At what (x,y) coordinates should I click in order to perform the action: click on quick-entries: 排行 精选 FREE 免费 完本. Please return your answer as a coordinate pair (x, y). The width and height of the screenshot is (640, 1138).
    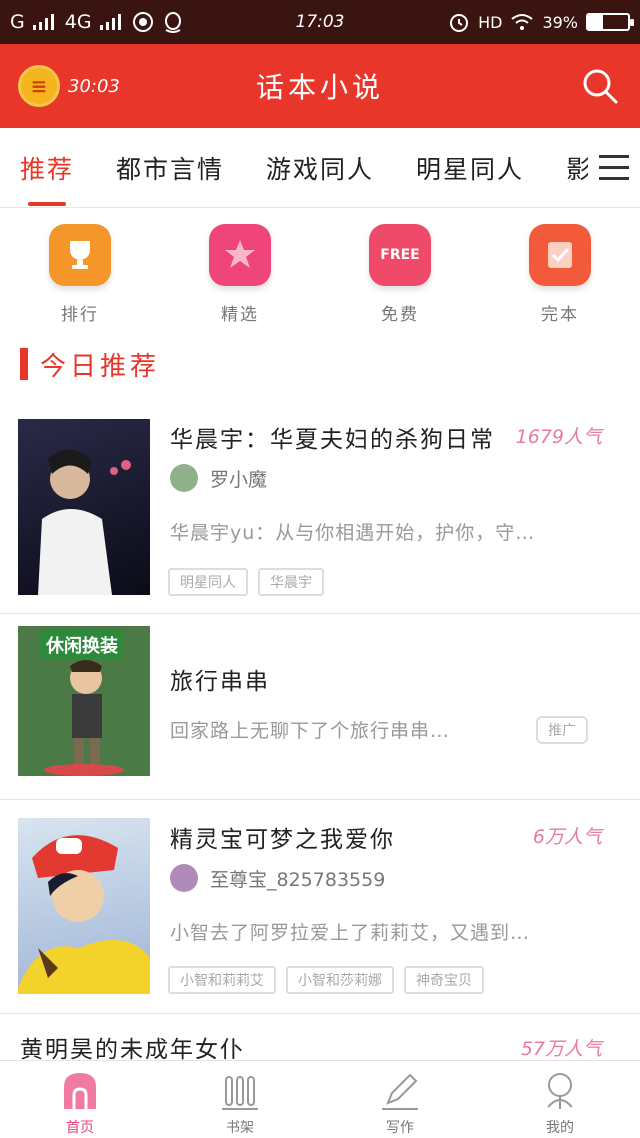
    Looking at the image, I should click on (320, 268).